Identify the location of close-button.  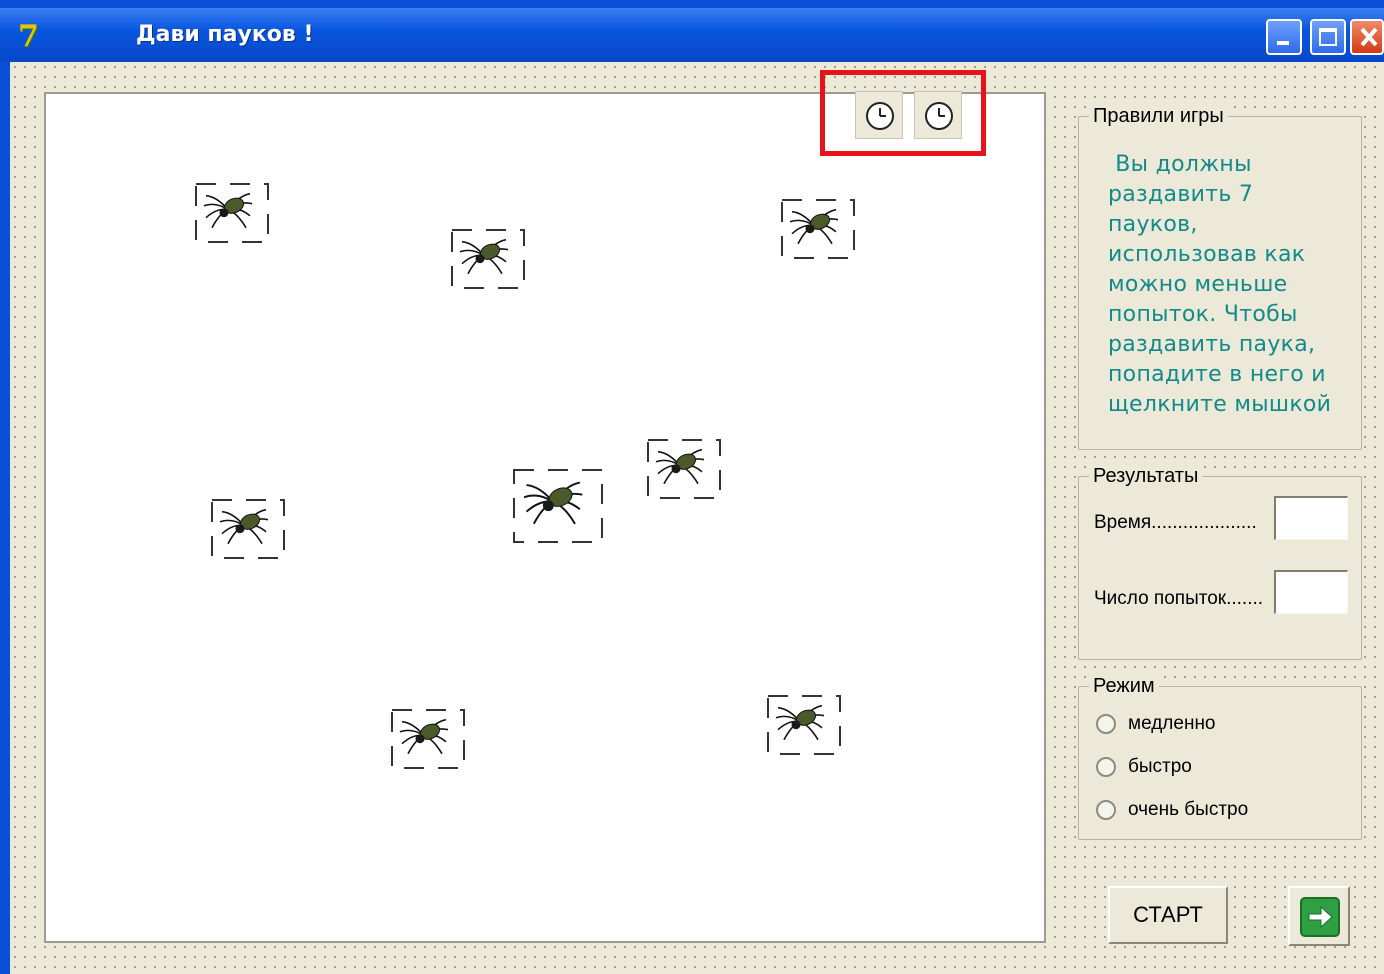
(1367, 37).